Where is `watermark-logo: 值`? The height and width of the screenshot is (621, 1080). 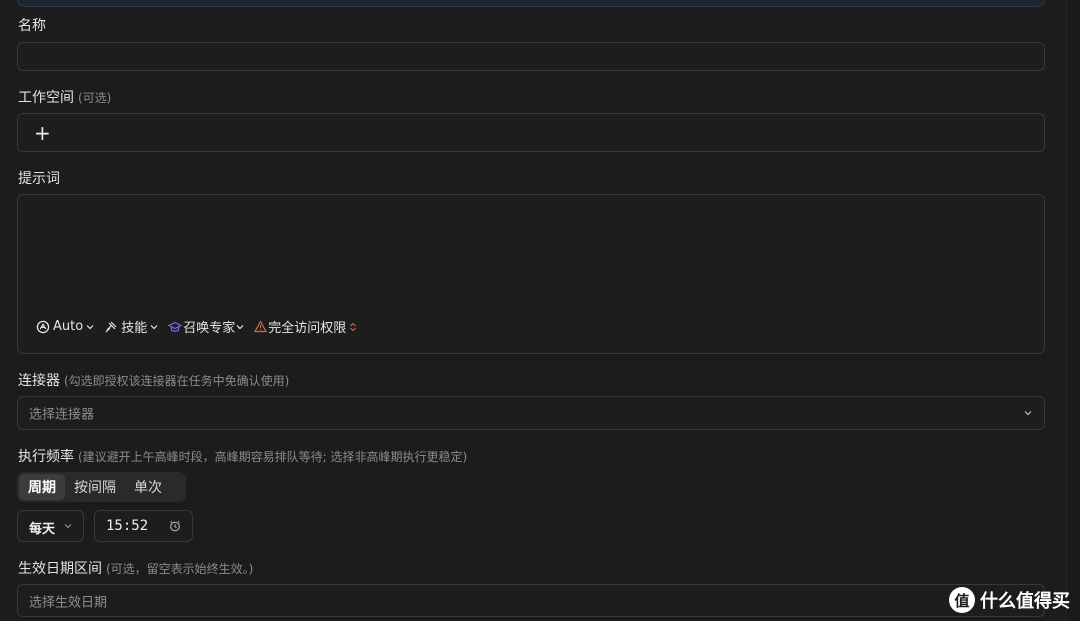 watermark-logo: 值 is located at coordinates (962, 600).